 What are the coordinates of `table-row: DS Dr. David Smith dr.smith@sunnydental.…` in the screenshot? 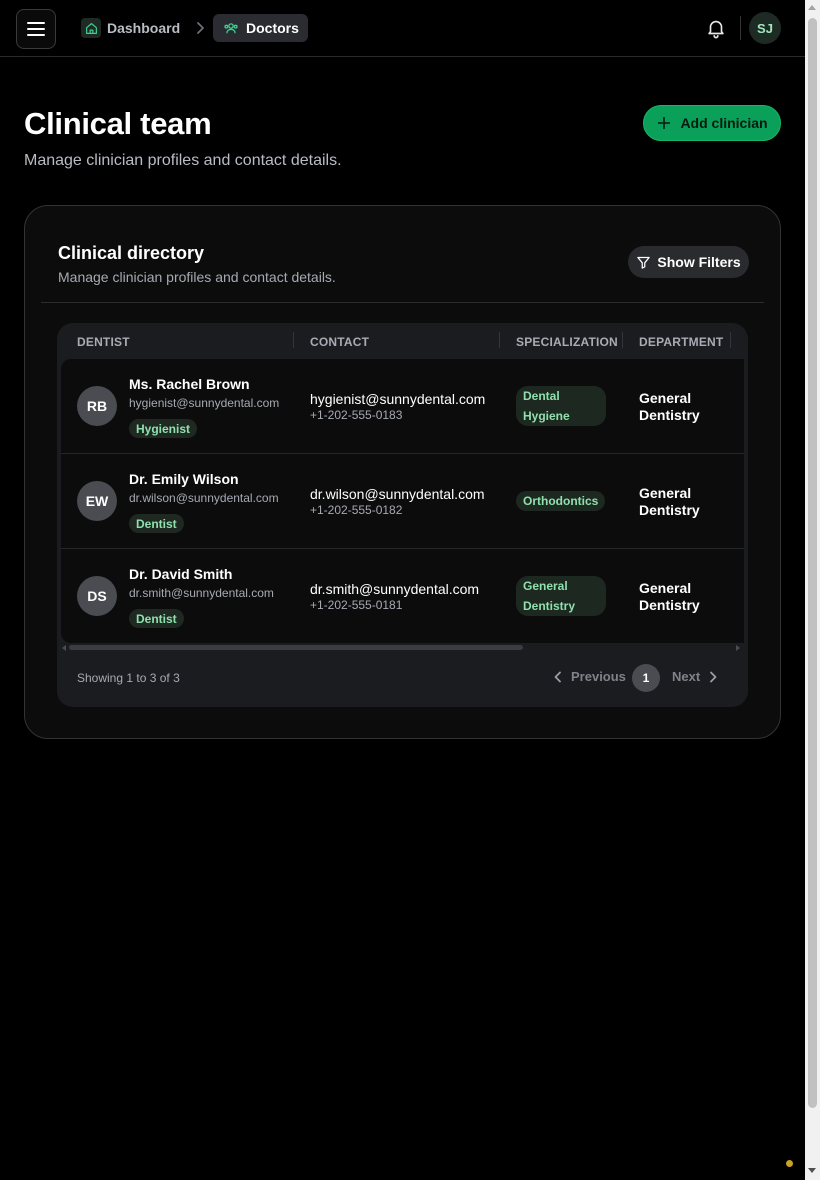 It's located at (402, 596).